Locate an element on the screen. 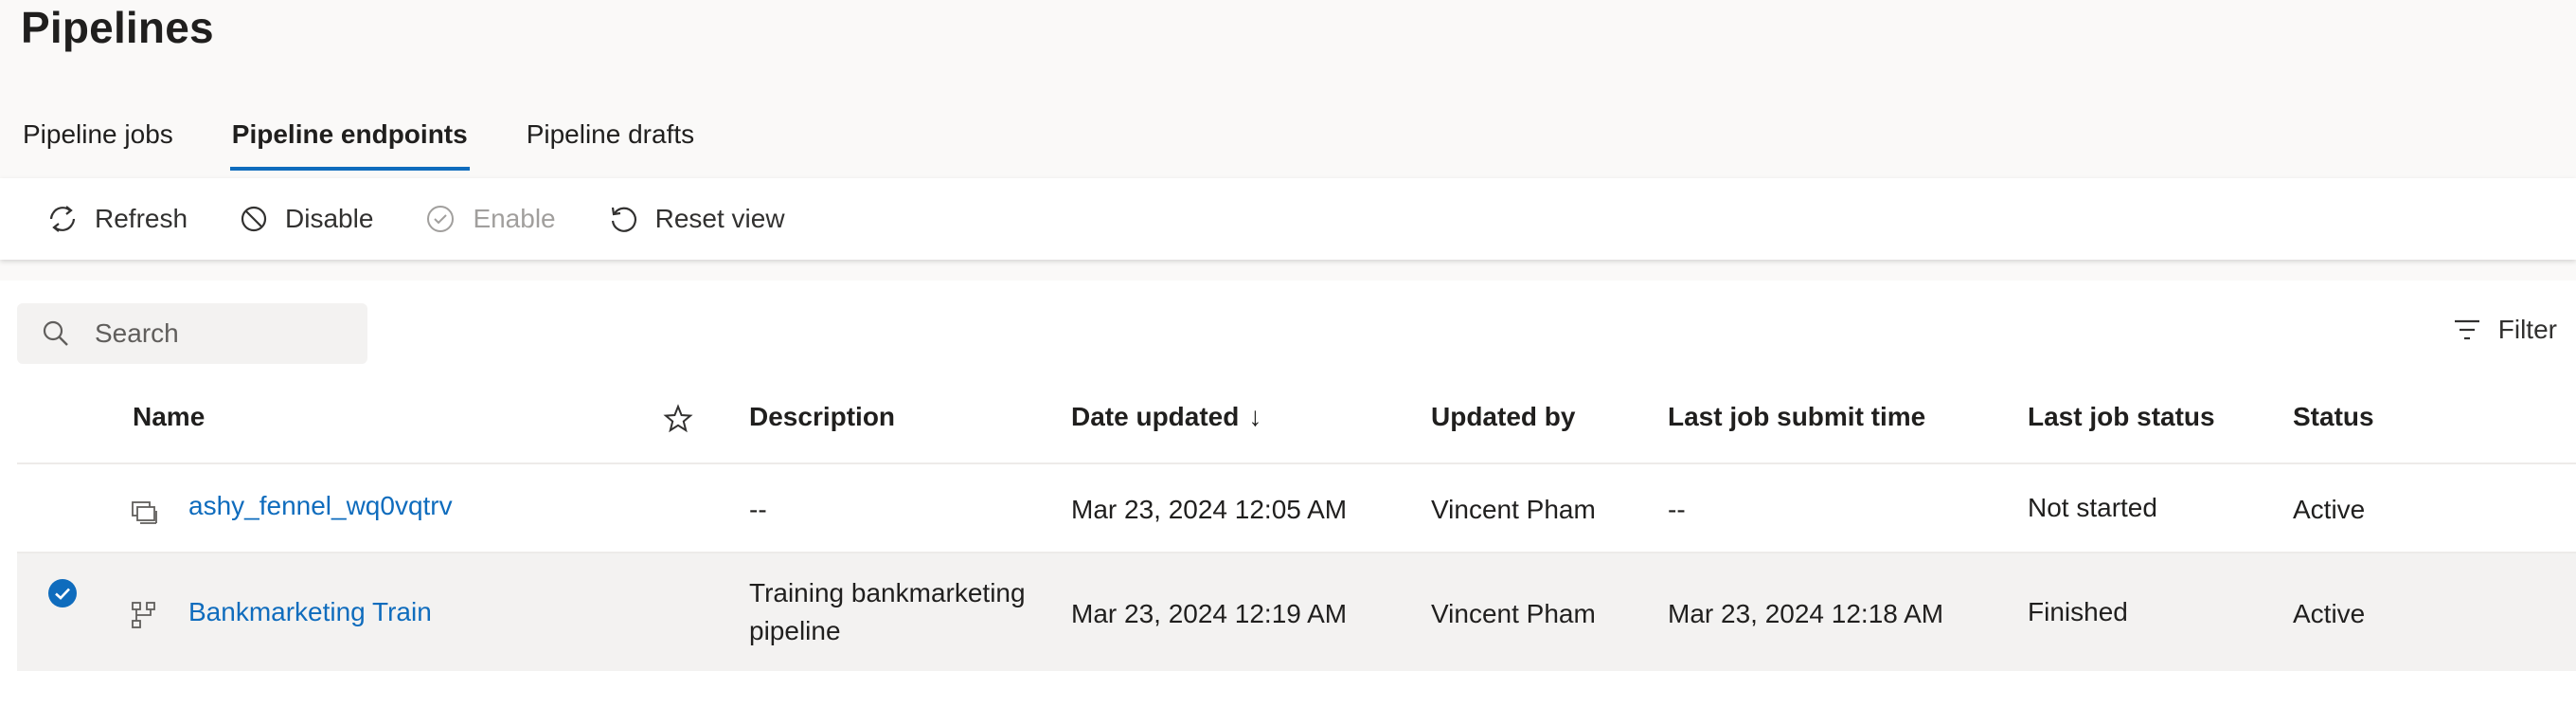 Image resolution: width=2576 pixels, height=707 pixels. page-title: Pipelines is located at coordinates (117, 27).